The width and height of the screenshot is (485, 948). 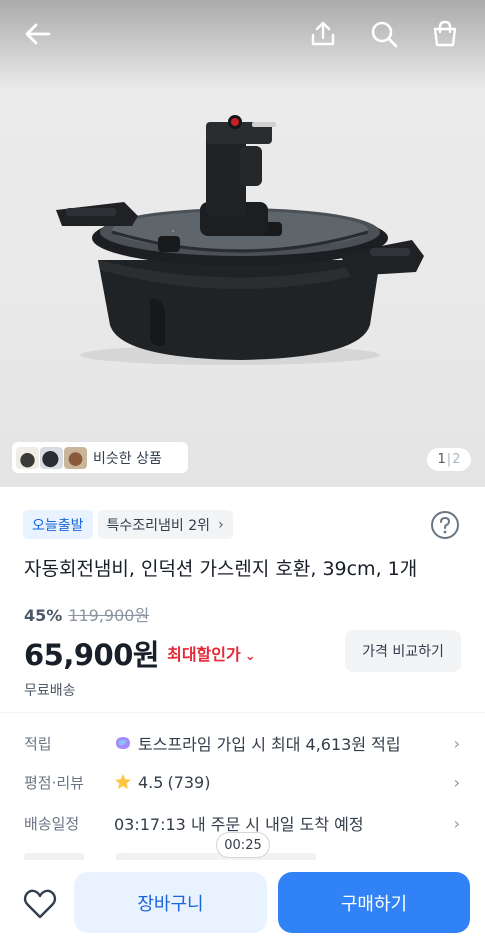 I want to click on info-label: 평점·리뷰, so click(x=54, y=782).